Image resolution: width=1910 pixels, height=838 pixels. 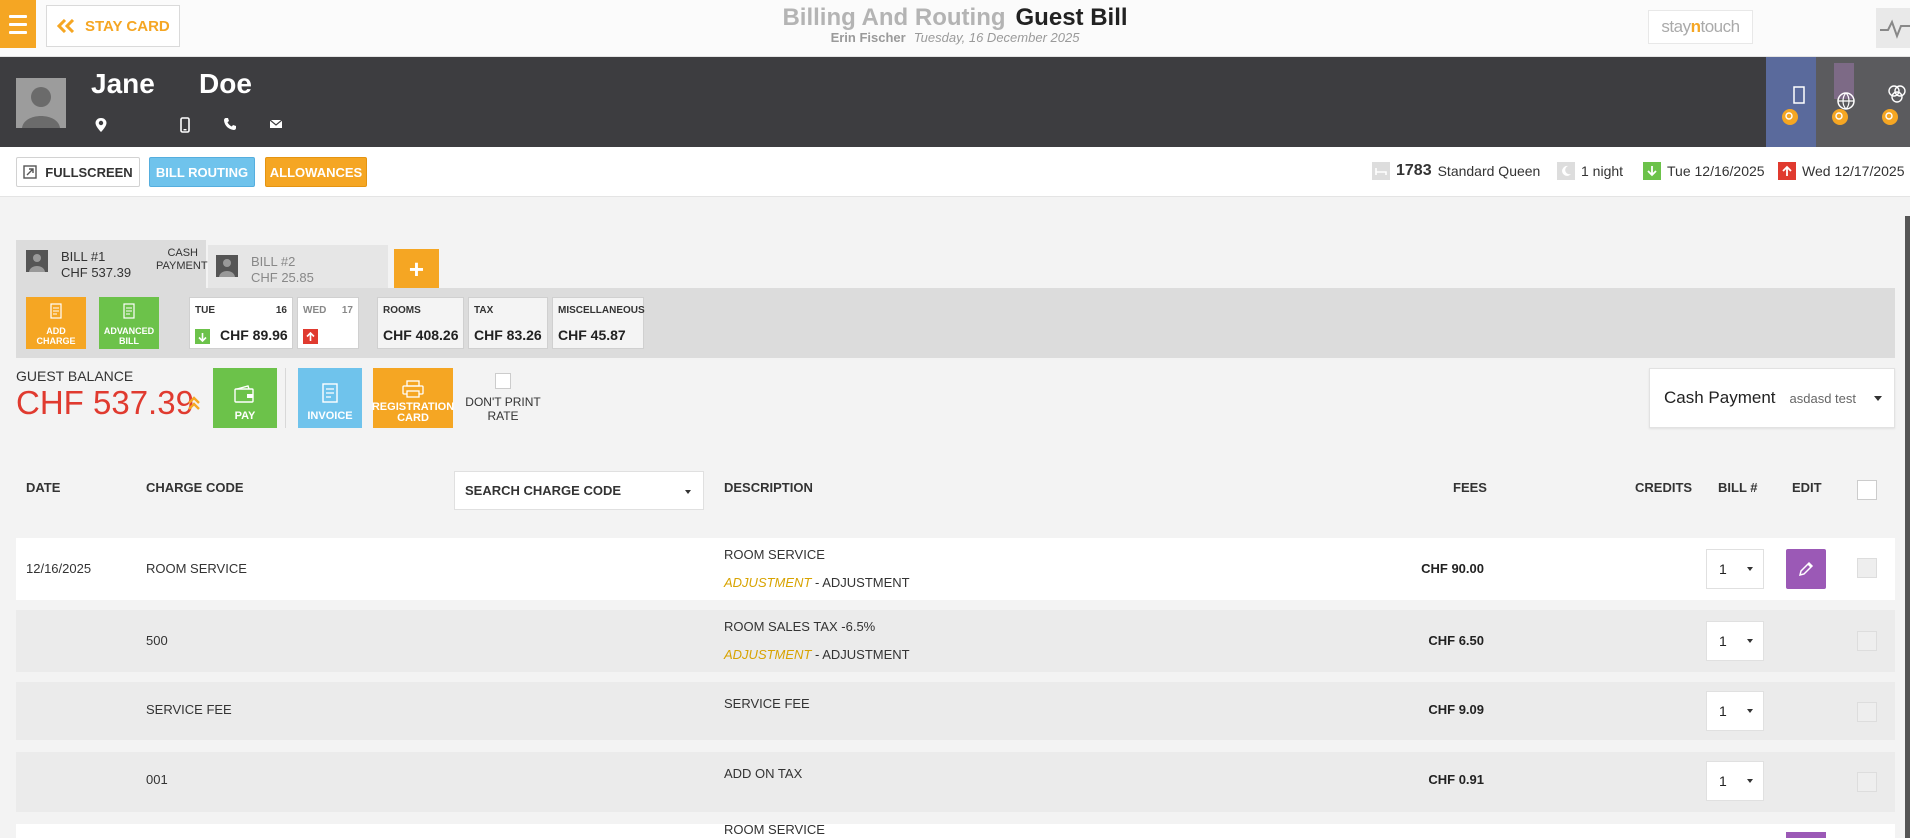 I want to click on mail-icon, so click(x=277, y=125).